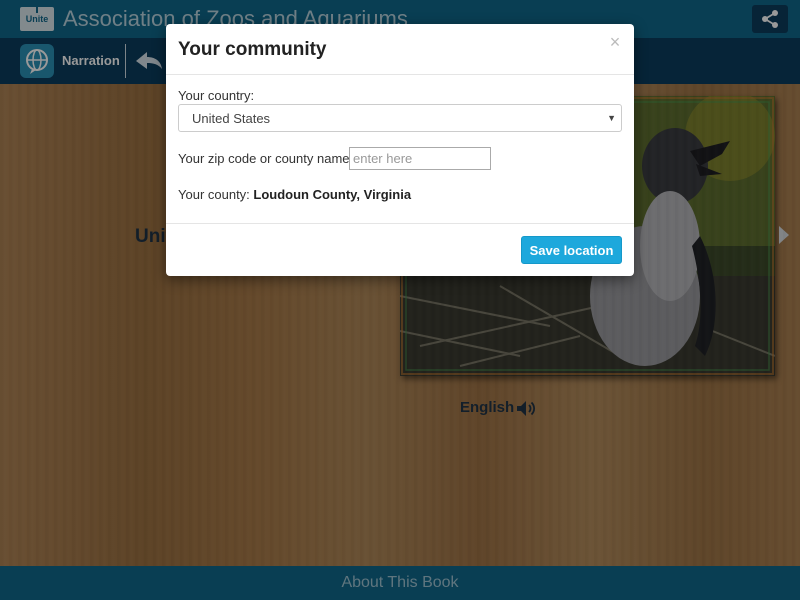 The image size is (800, 600). Describe the element at coordinates (400, 223) in the screenshot. I see `dialog-footer-divider` at that location.